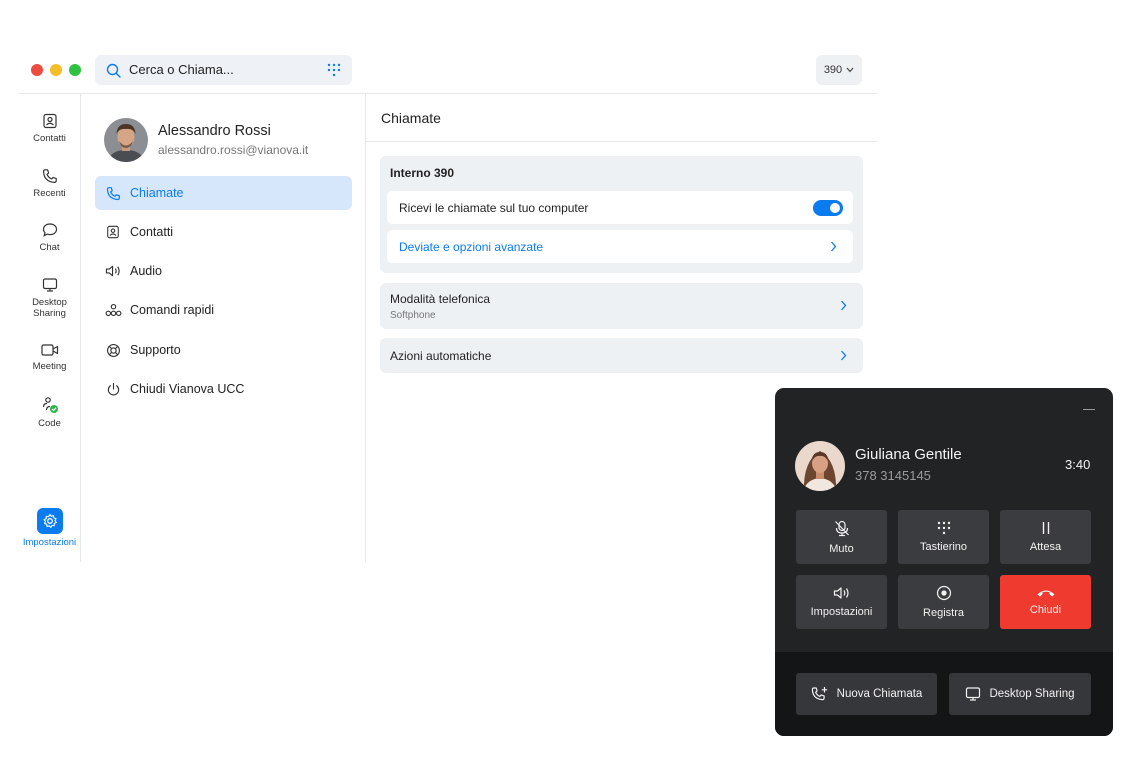 The image size is (1132, 782). Describe the element at coordinates (49, 247) in the screenshot. I see `rail-label: Chat` at that location.